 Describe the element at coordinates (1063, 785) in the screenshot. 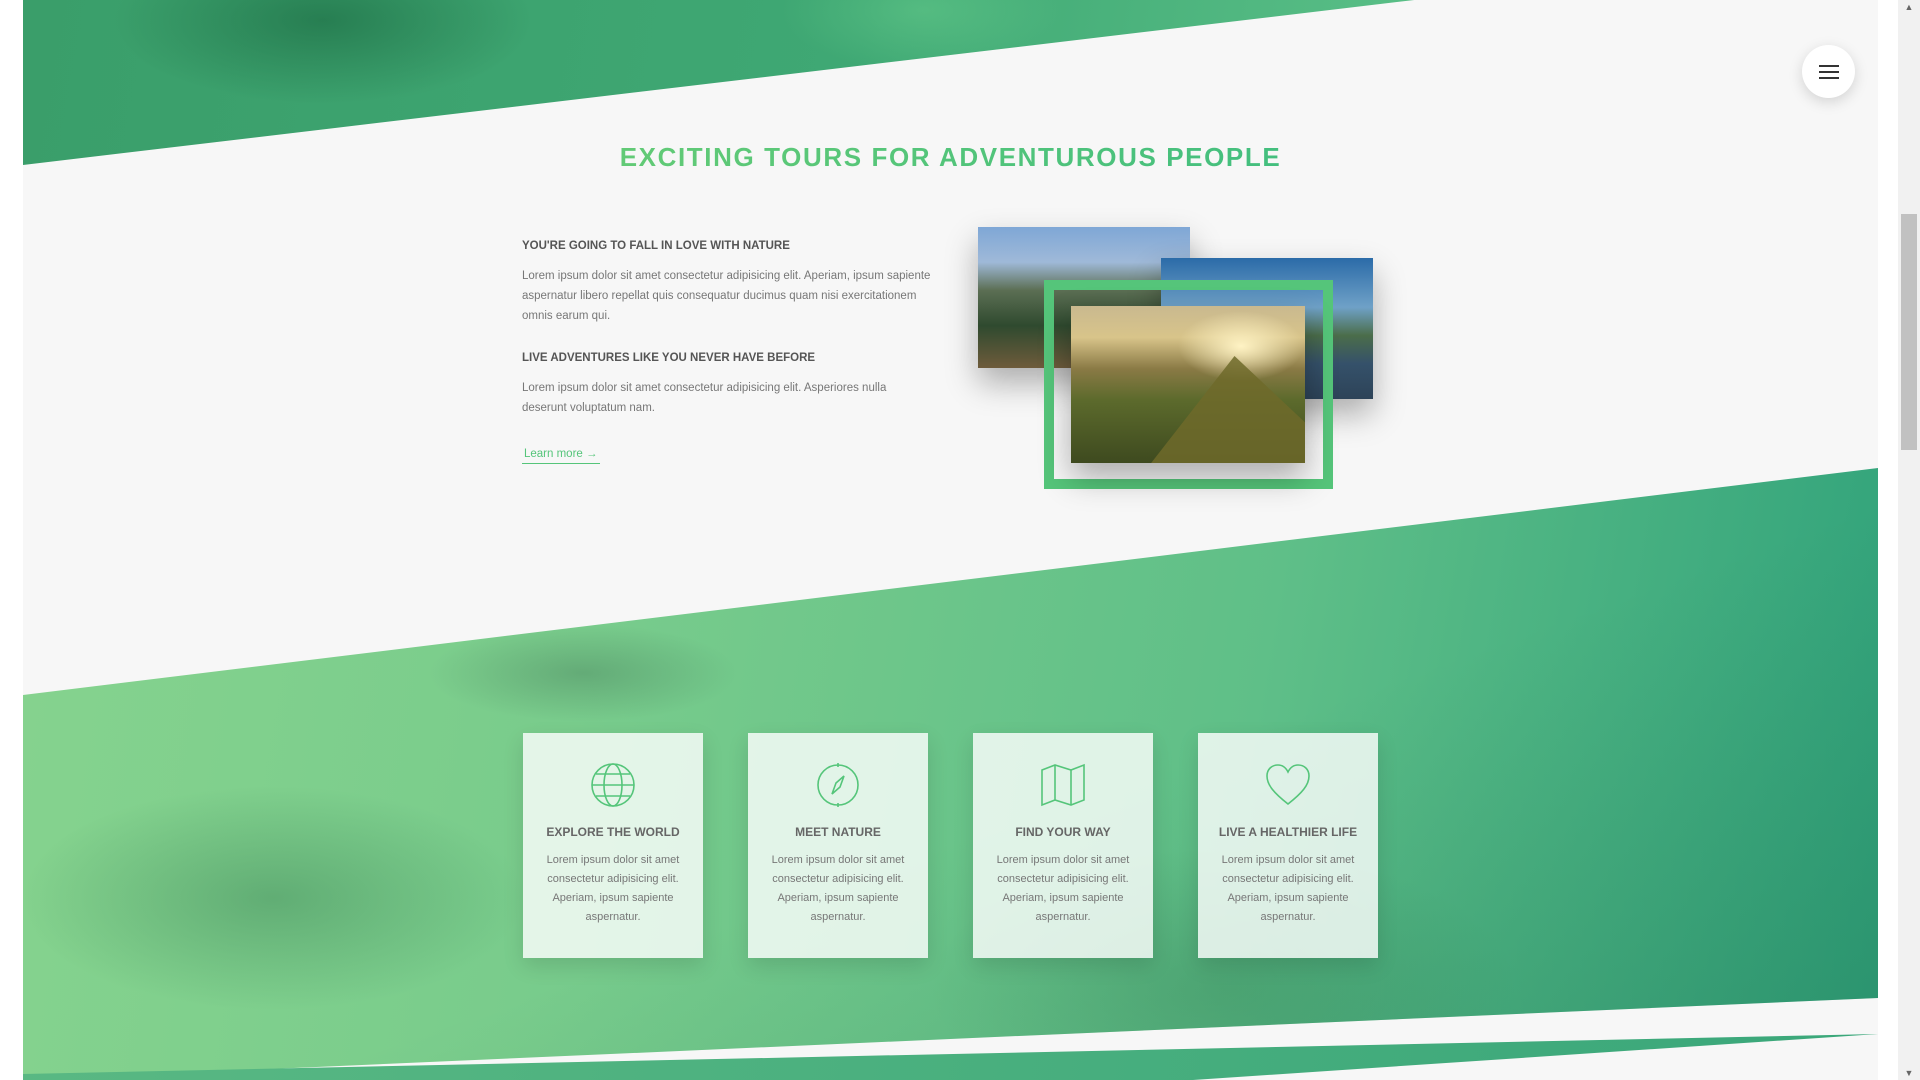

I see `map-icon` at that location.